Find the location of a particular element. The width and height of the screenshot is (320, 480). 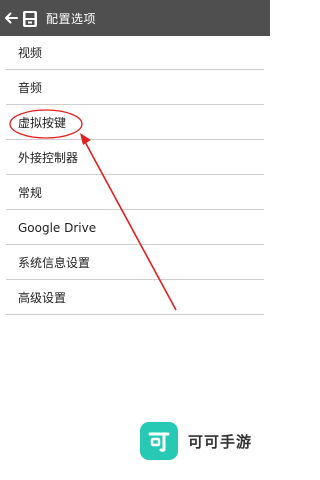

handheld-console-icon is located at coordinates (30, 18).